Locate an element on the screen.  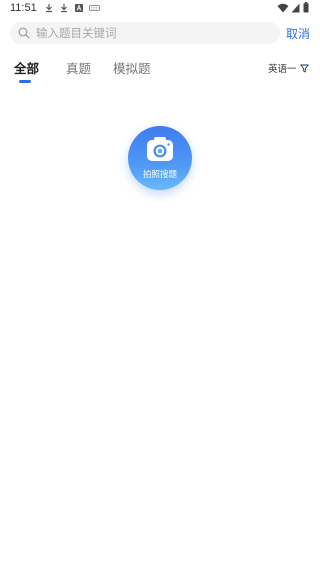
keyboard-icon is located at coordinates (94, 8).